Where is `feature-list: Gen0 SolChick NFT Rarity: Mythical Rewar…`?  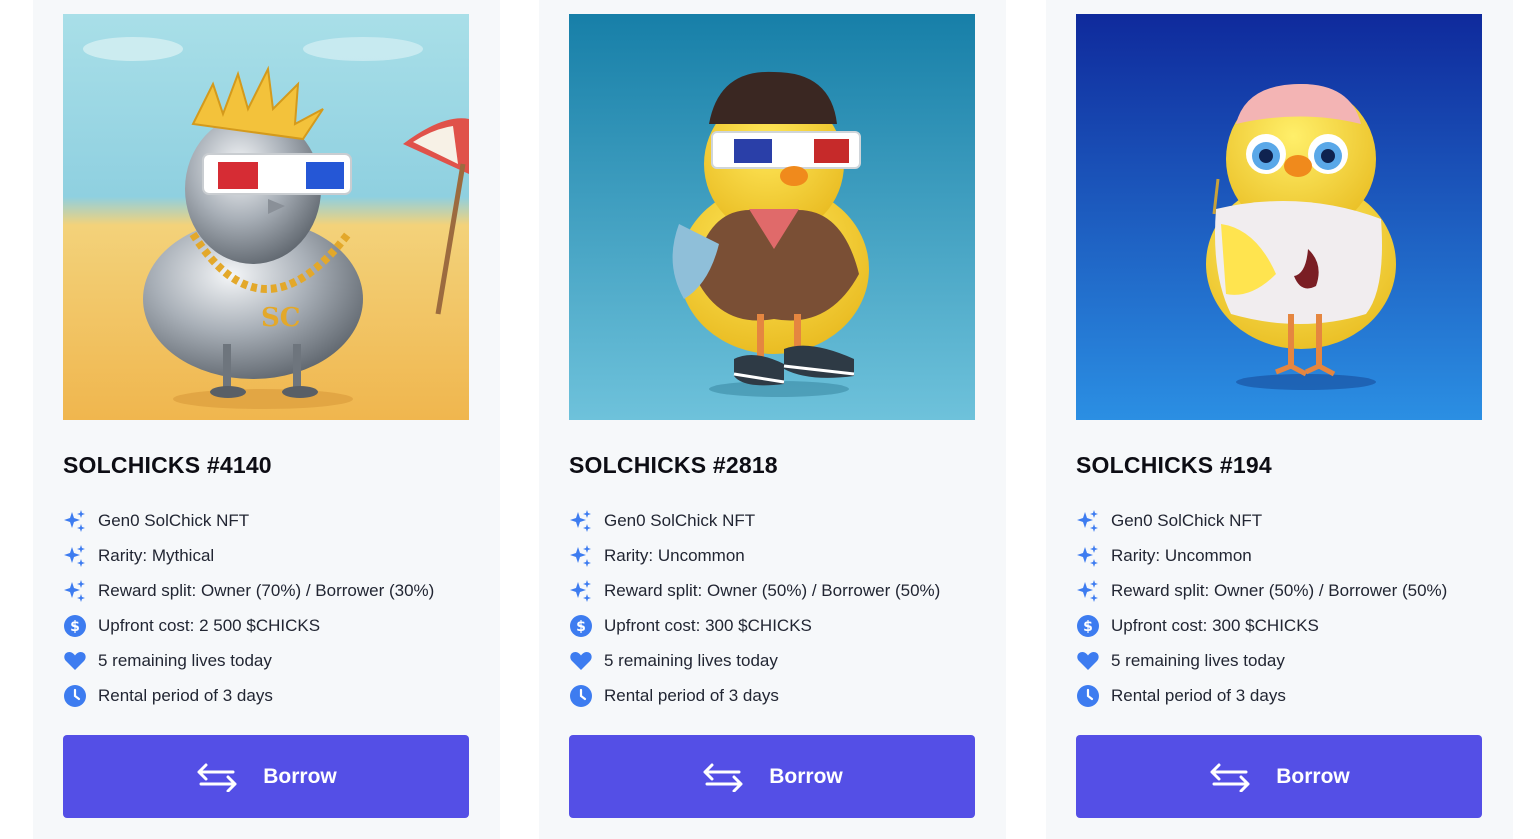
feature-list: Gen0 SolChick NFT Rarity: Mythical Rewar… is located at coordinates (248, 608).